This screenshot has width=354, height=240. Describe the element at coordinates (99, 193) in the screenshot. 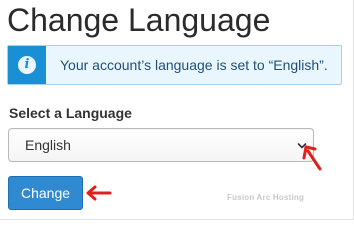

I see `button-arrow-annotation` at that location.